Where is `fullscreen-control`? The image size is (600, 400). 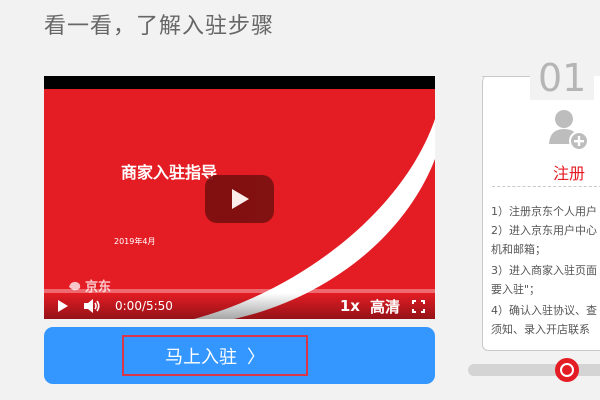
fullscreen-control is located at coordinates (418, 306).